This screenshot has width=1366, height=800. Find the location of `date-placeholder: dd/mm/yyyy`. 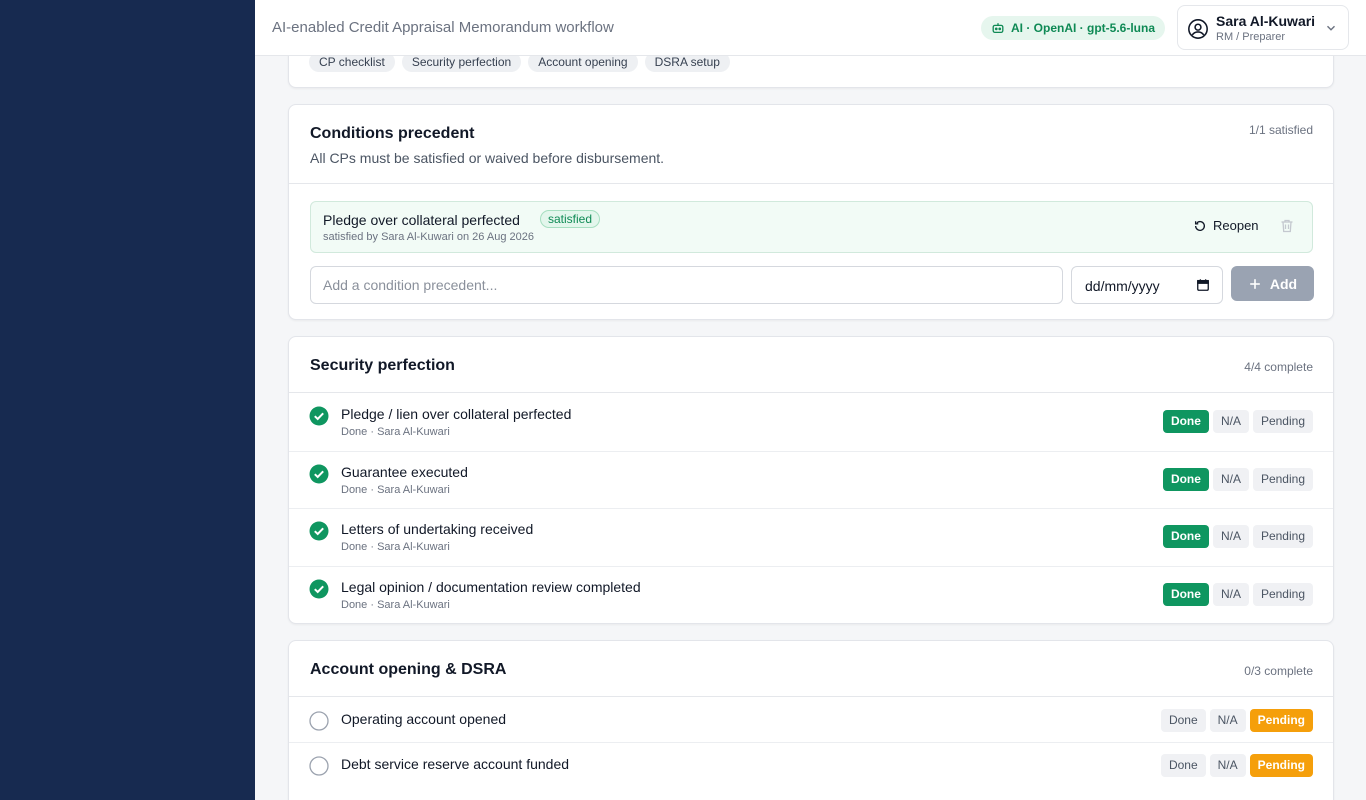

date-placeholder: dd/mm/yyyy is located at coordinates (1122, 286).